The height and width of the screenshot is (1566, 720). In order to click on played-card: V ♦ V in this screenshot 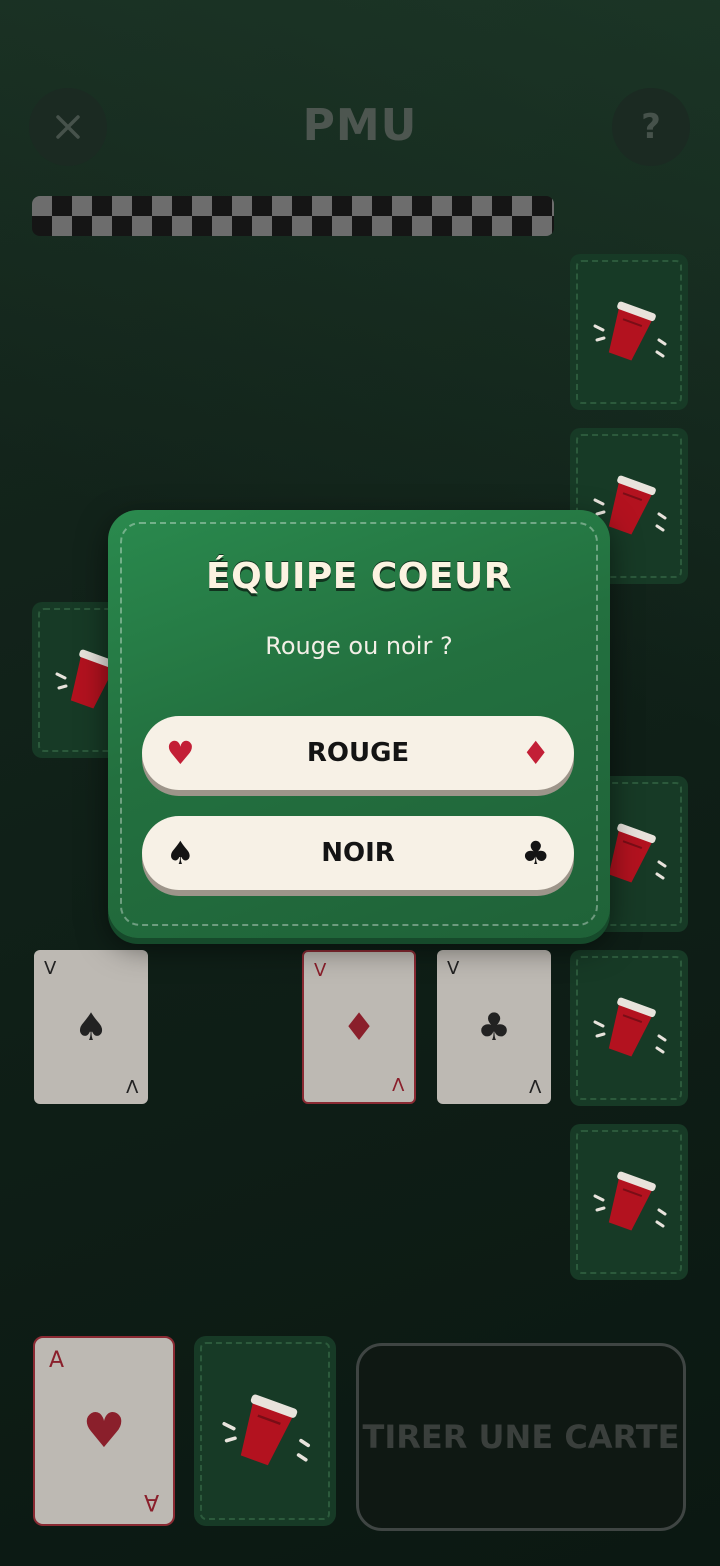, I will do `click(359, 1027)`.